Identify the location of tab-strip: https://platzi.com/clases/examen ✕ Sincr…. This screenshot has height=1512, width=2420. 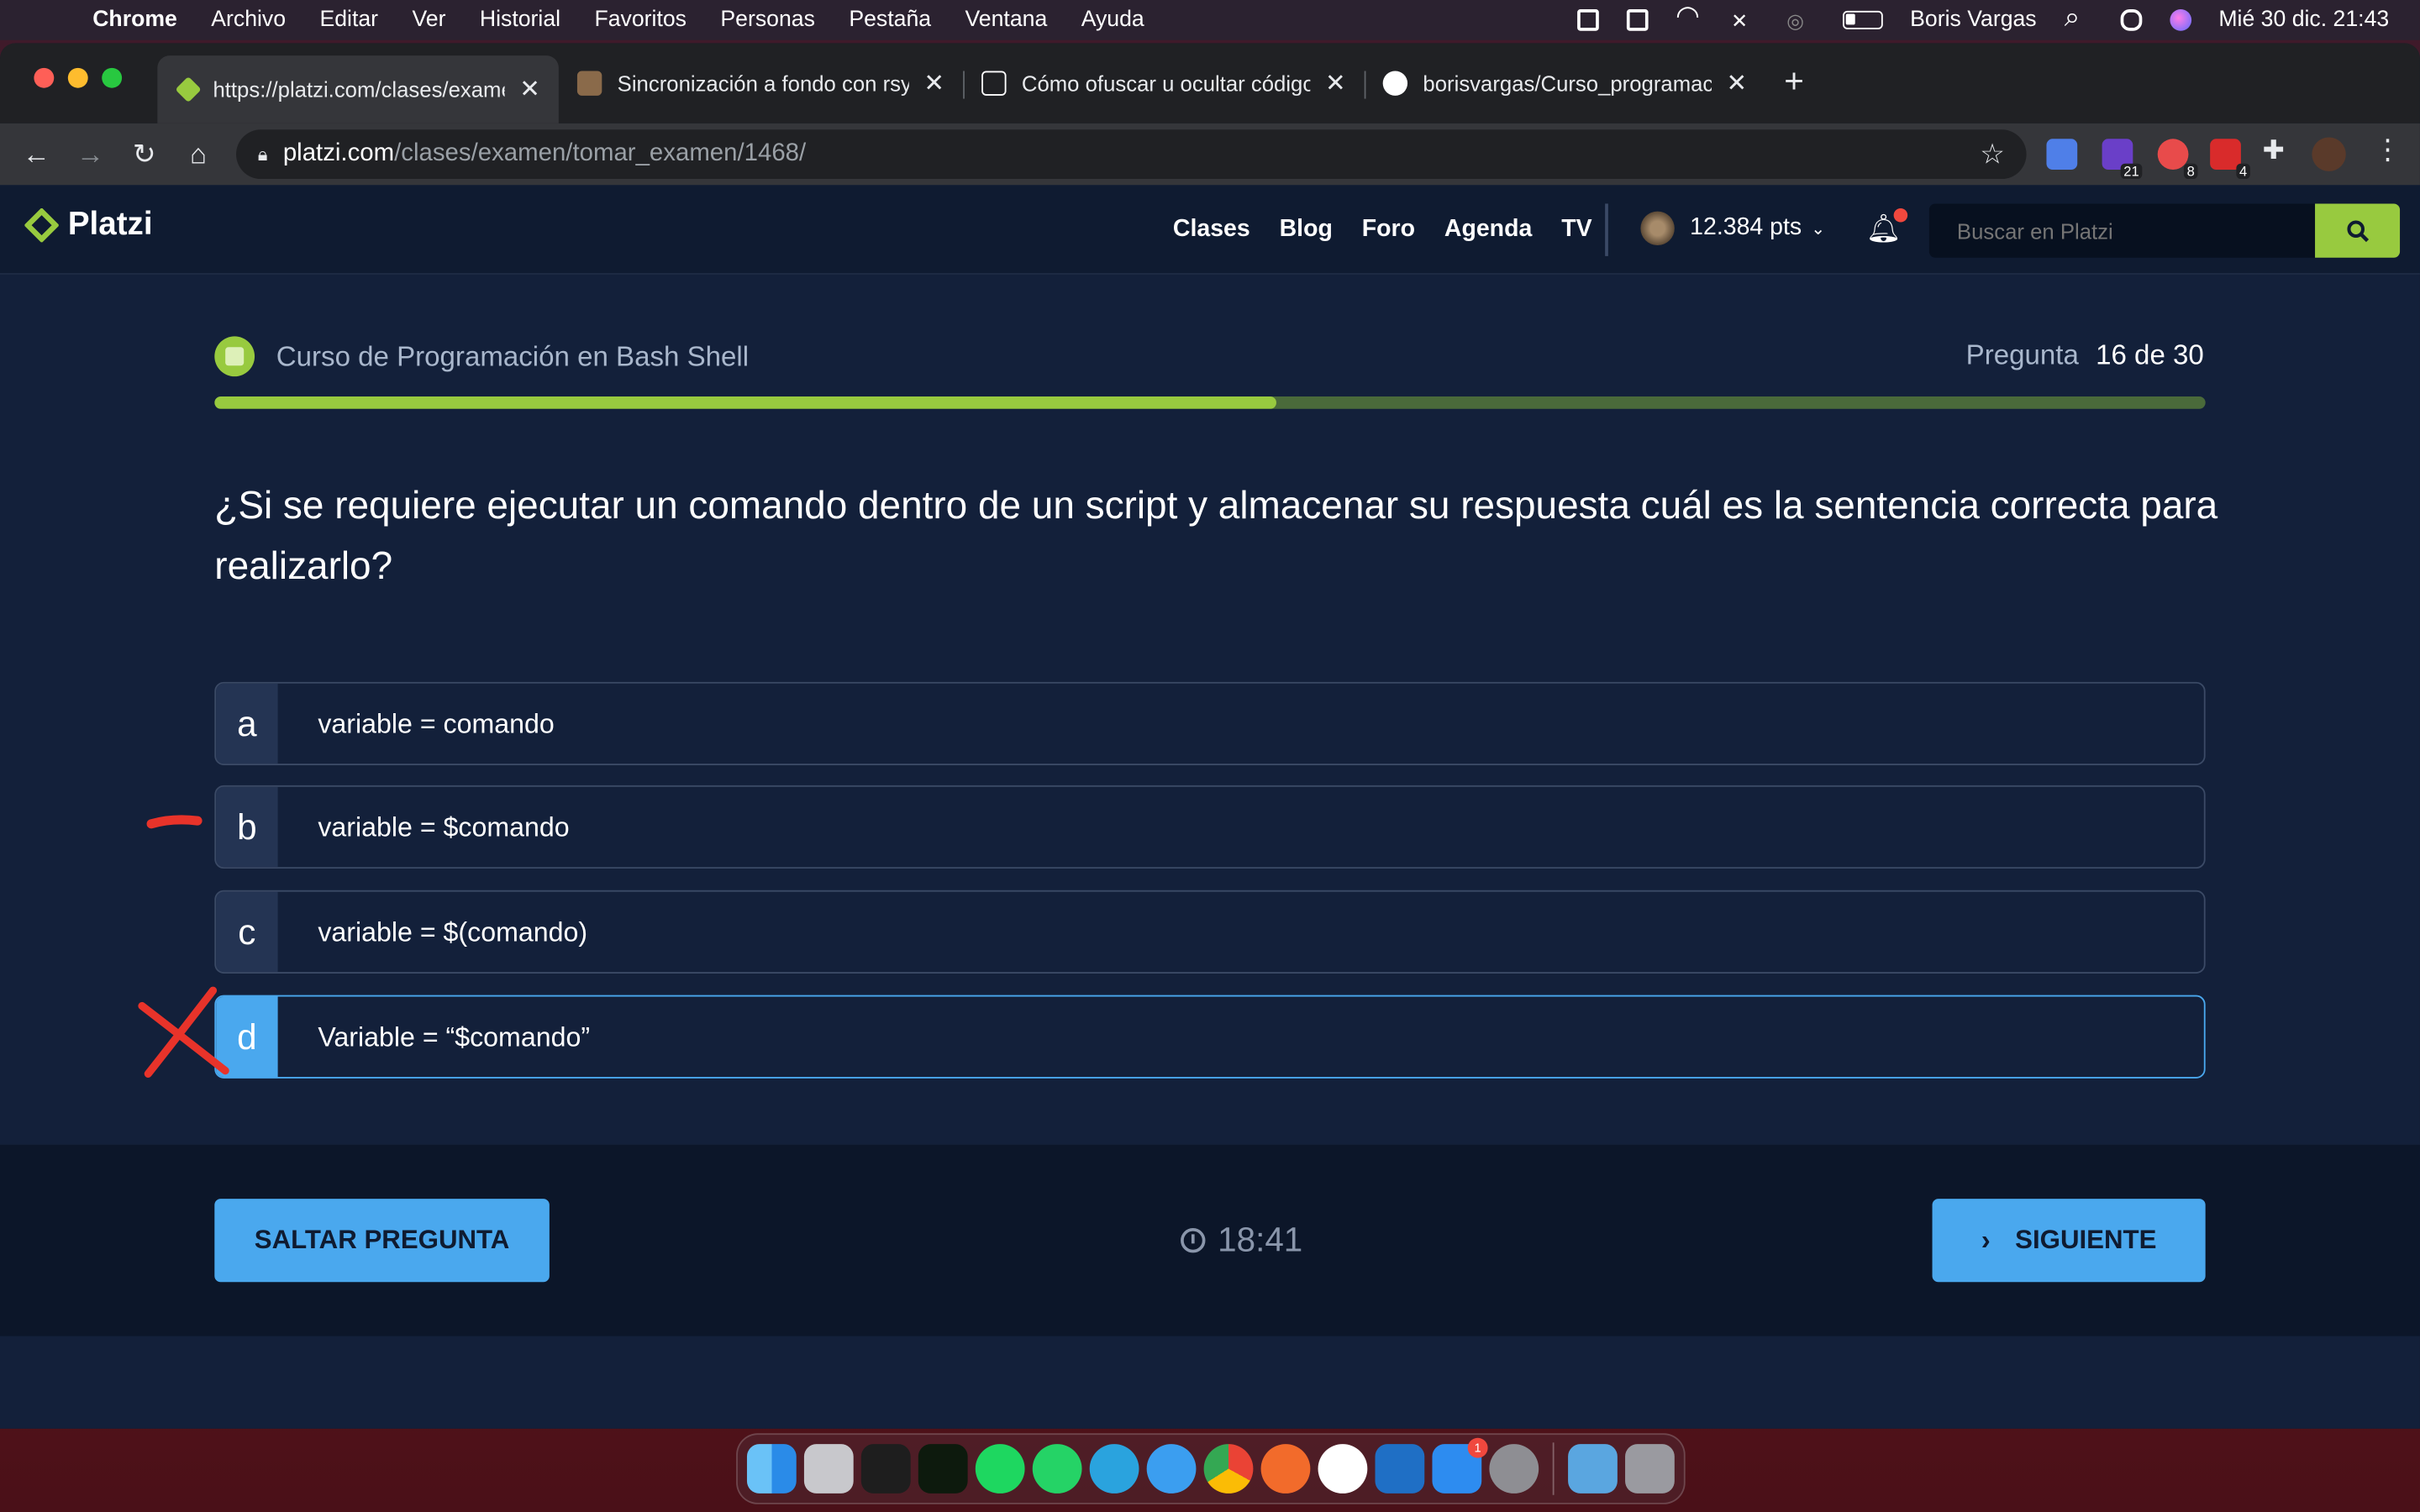
(1210, 83).